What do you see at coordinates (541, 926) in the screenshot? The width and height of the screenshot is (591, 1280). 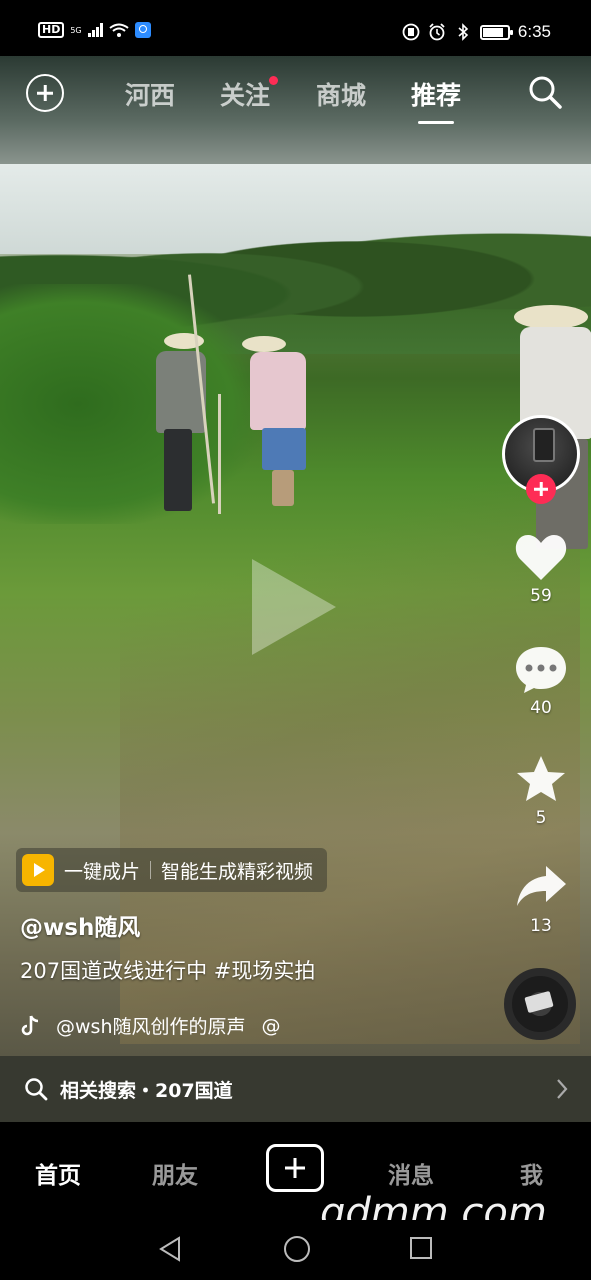 I see `share-count: 13` at bounding box center [541, 926].